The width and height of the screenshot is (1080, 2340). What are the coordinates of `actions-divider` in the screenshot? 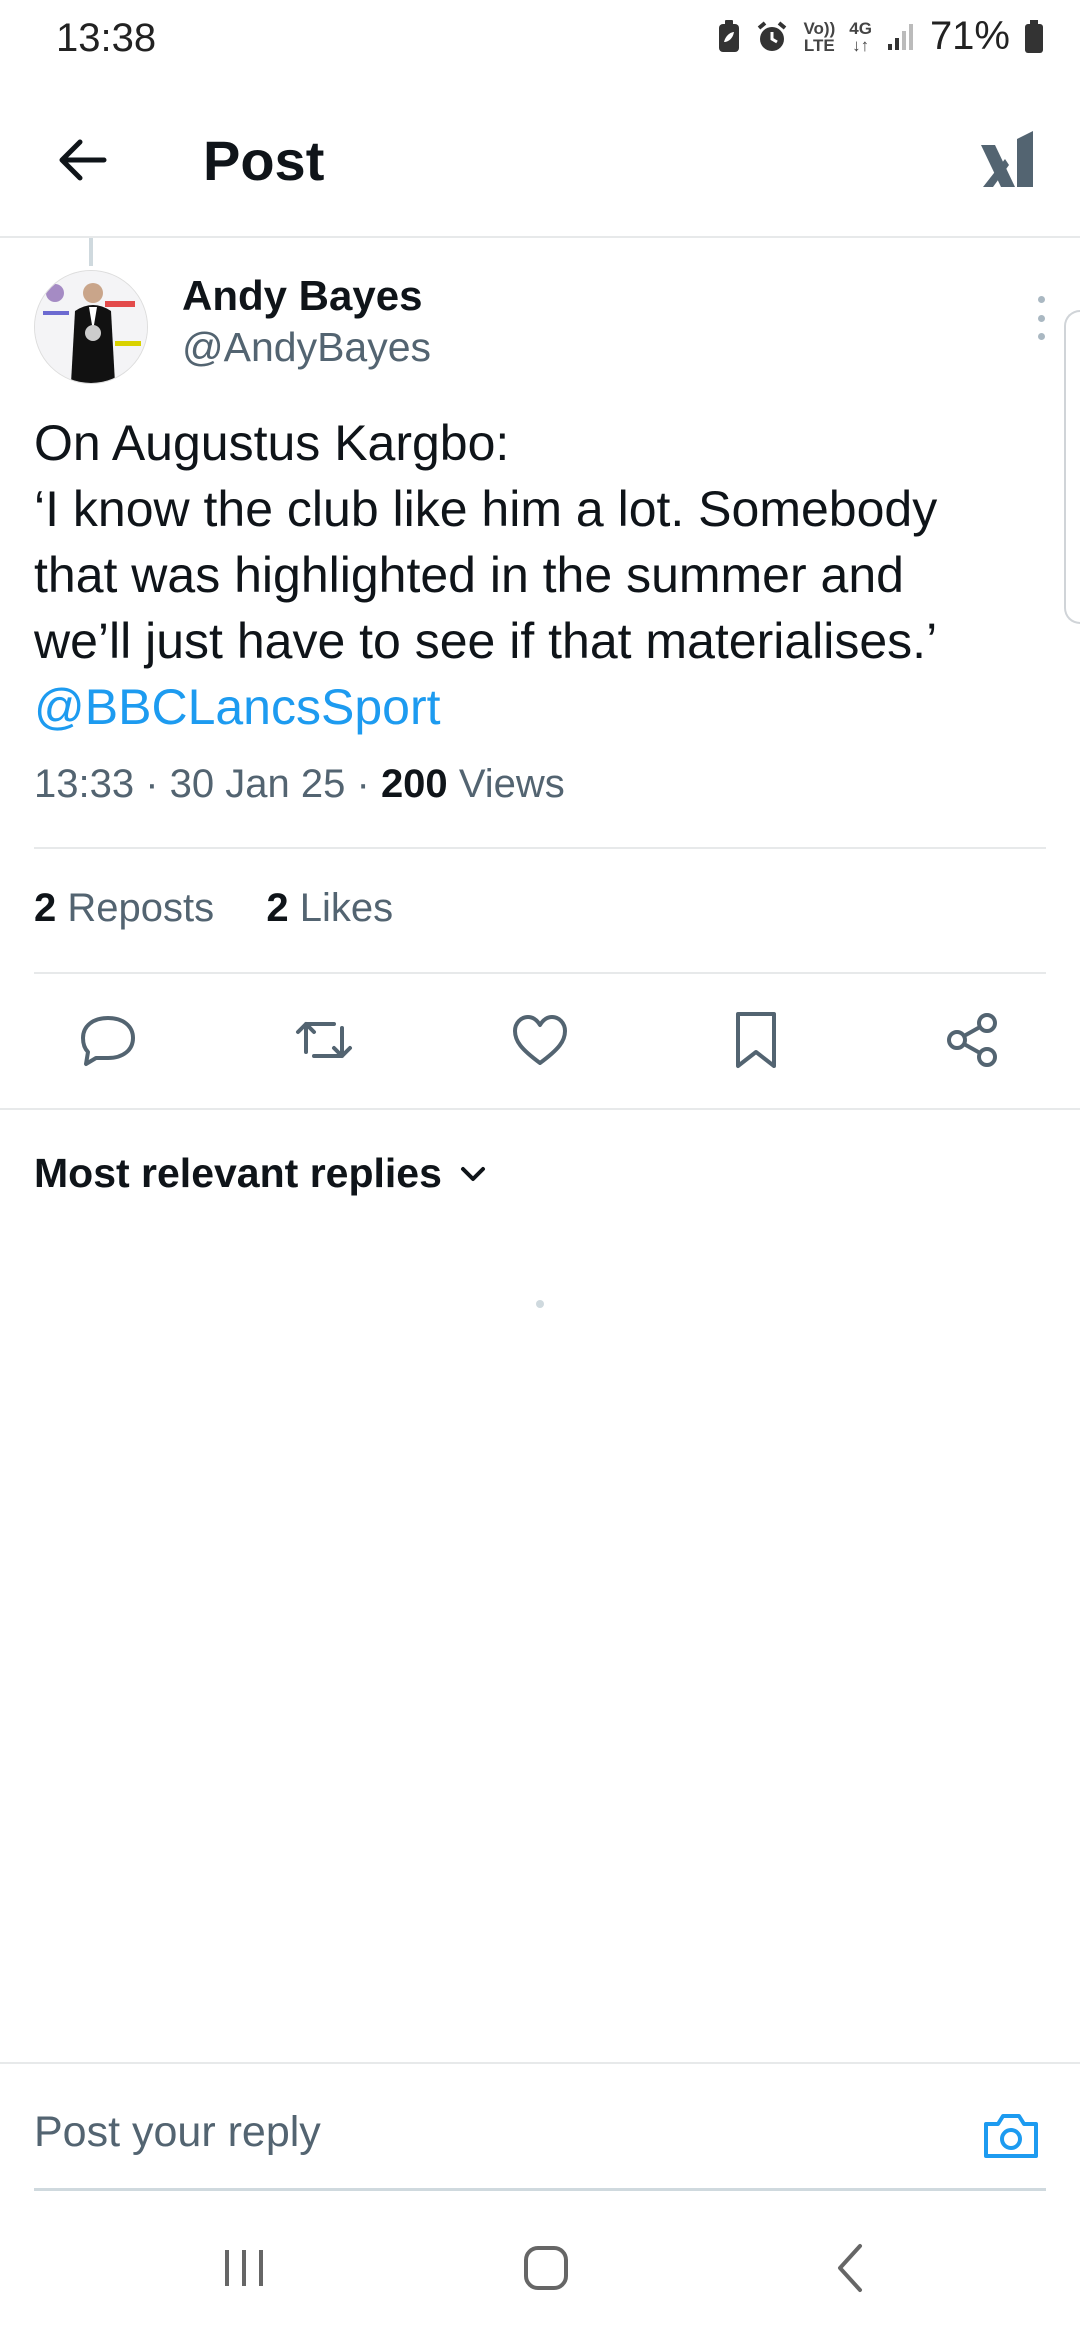 It's located at (540, 1109).